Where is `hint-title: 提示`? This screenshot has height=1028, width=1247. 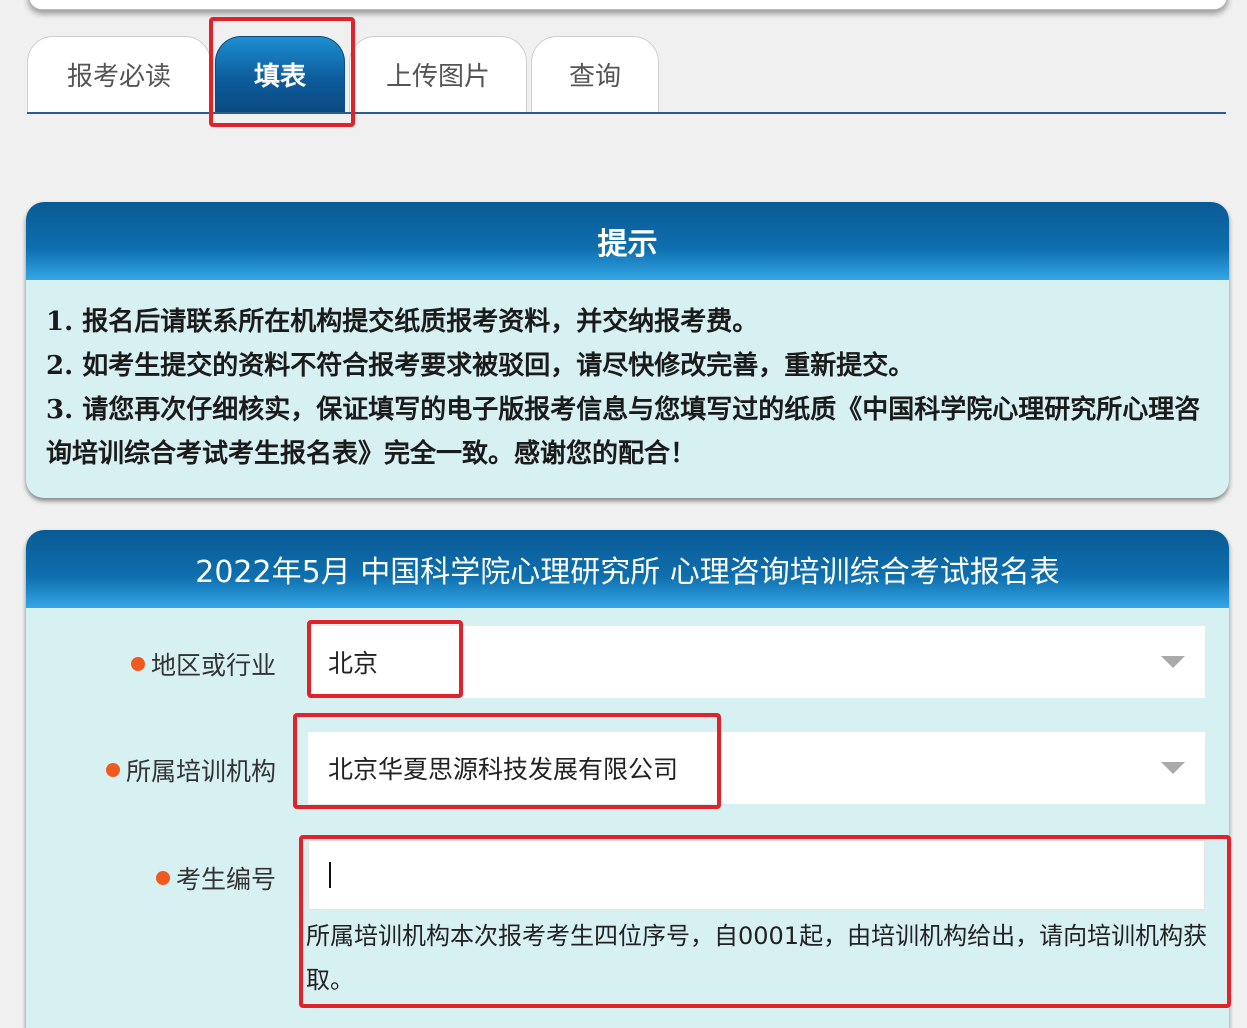
hint-title: 提示 is located at coordinates (627, 241).